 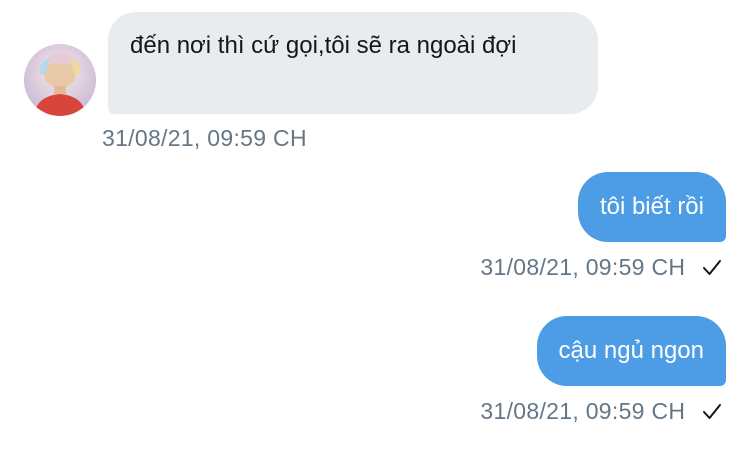 I want to click on message-text: đến nơi thì cứ gọi,tôi sẽ ra ngoài đợi, so click(x=323, y=45).